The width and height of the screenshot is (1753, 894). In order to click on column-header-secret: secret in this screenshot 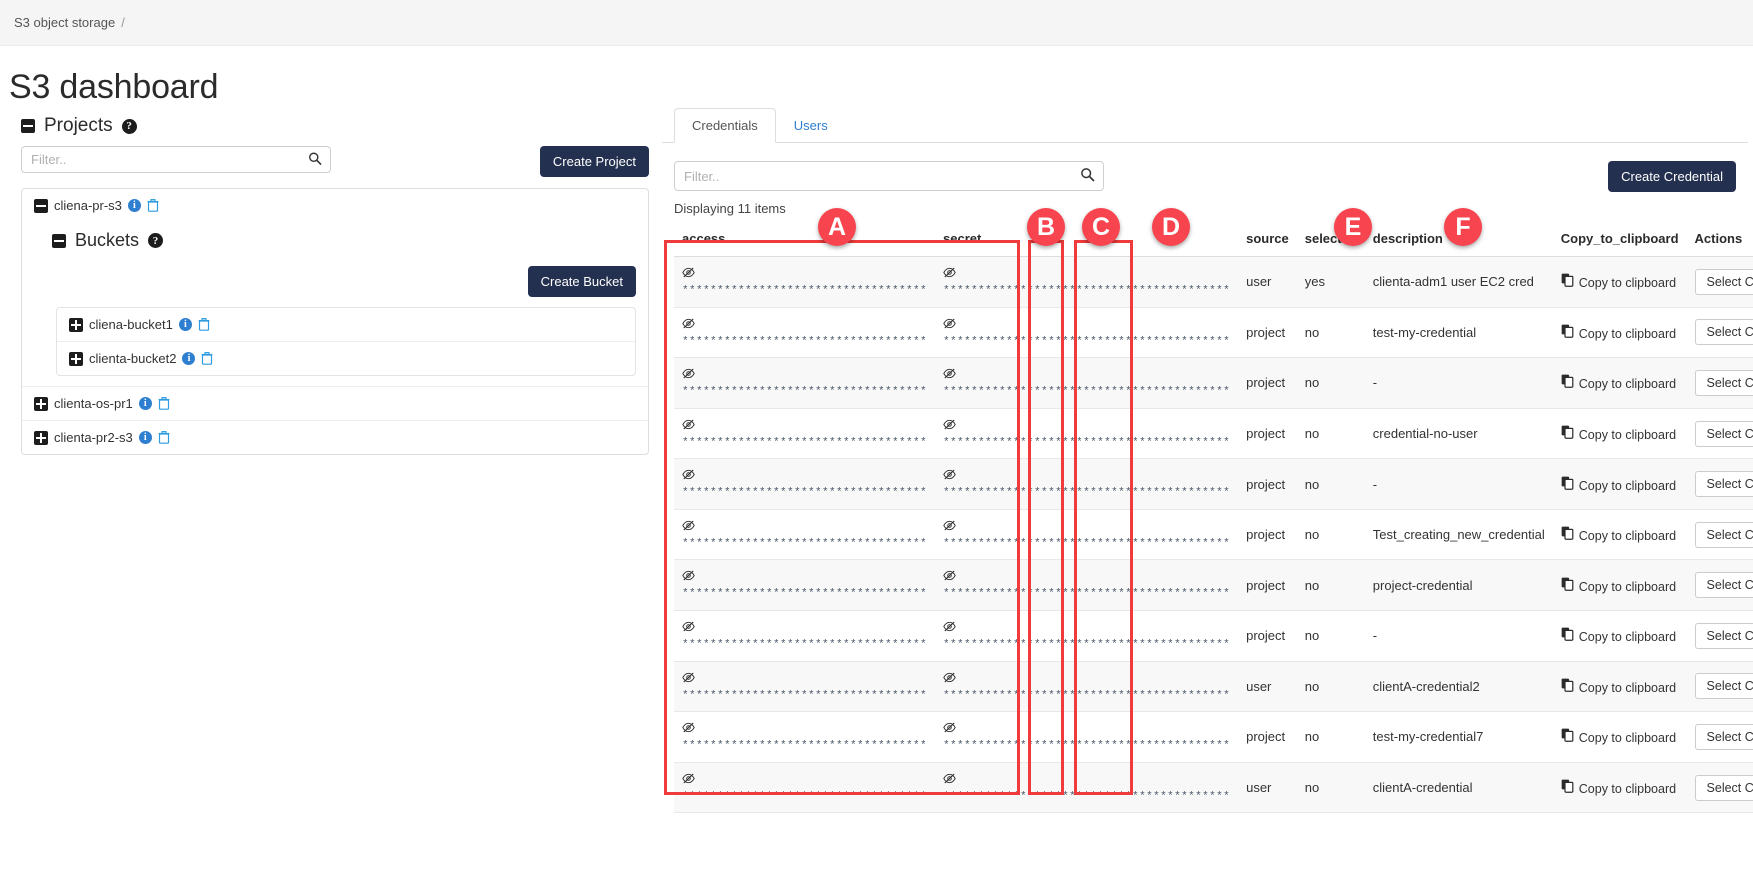, I will do `click(1087, 240)`.